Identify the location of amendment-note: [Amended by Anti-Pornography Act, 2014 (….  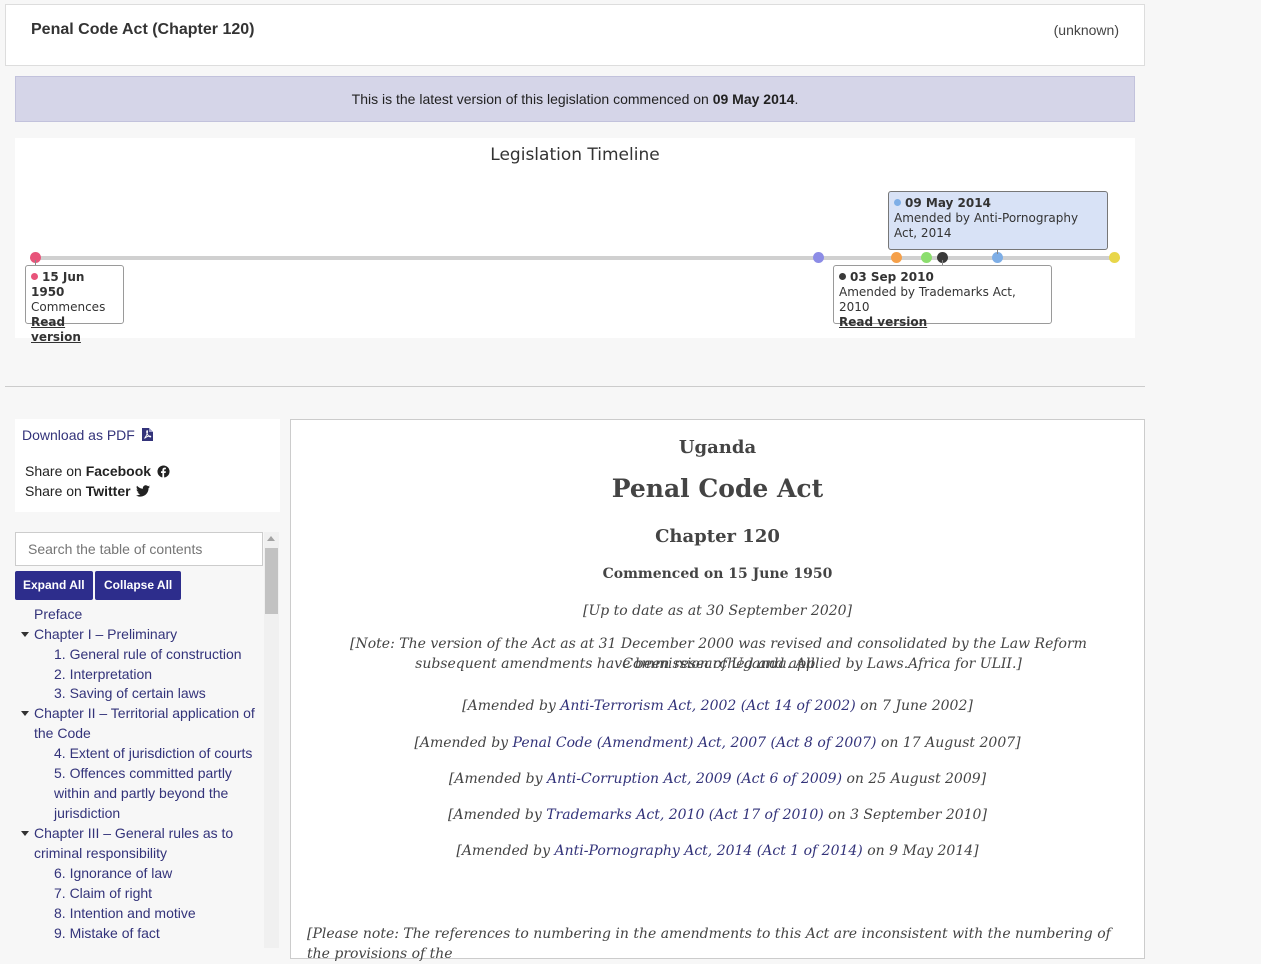
(717, 851).